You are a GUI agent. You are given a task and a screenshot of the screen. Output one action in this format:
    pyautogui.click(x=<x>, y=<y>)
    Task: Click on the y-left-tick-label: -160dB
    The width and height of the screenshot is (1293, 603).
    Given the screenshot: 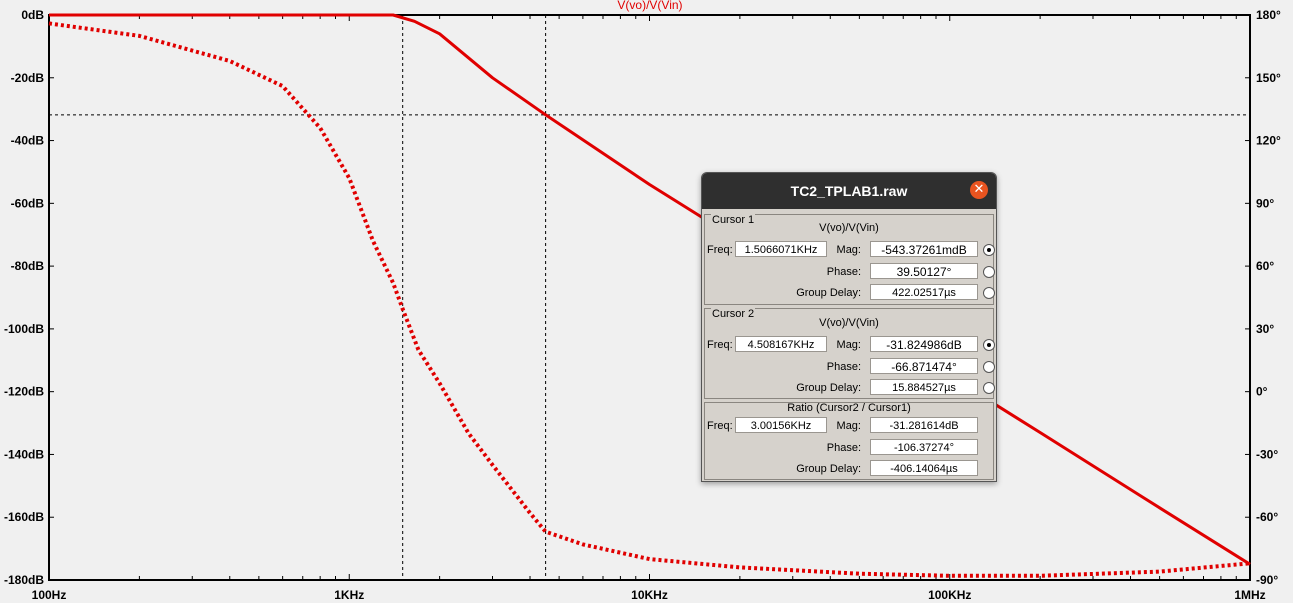 What is the action you would take?
    pyautogui.click(x=24, y=517)
    